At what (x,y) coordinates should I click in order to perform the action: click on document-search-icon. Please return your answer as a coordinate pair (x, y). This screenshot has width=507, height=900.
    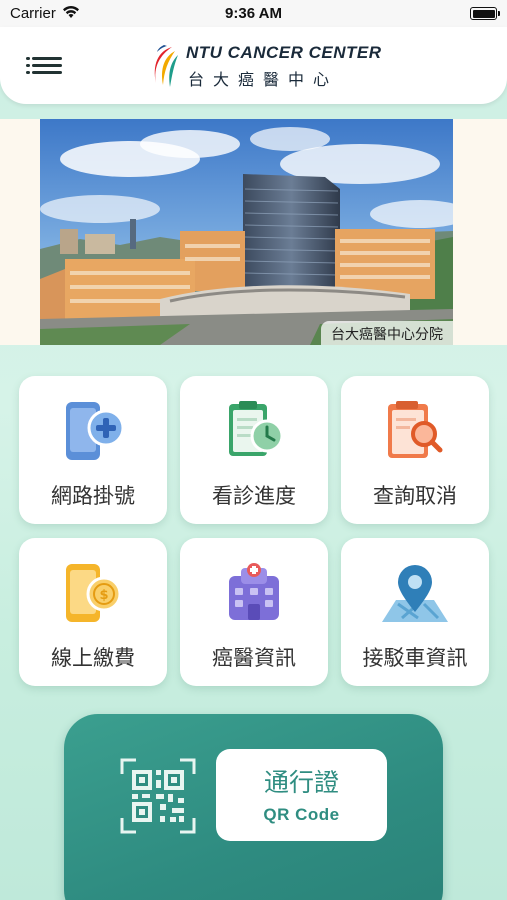
    Looking at the image, I should click on (415, 429).